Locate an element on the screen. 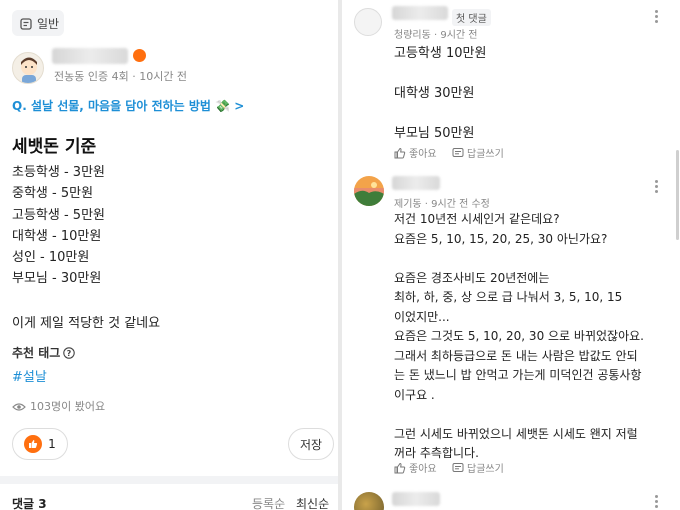 The height and width of the screenshot is (510, 680). comments-count: 댓글 3 is located at coordinates (29, 503).